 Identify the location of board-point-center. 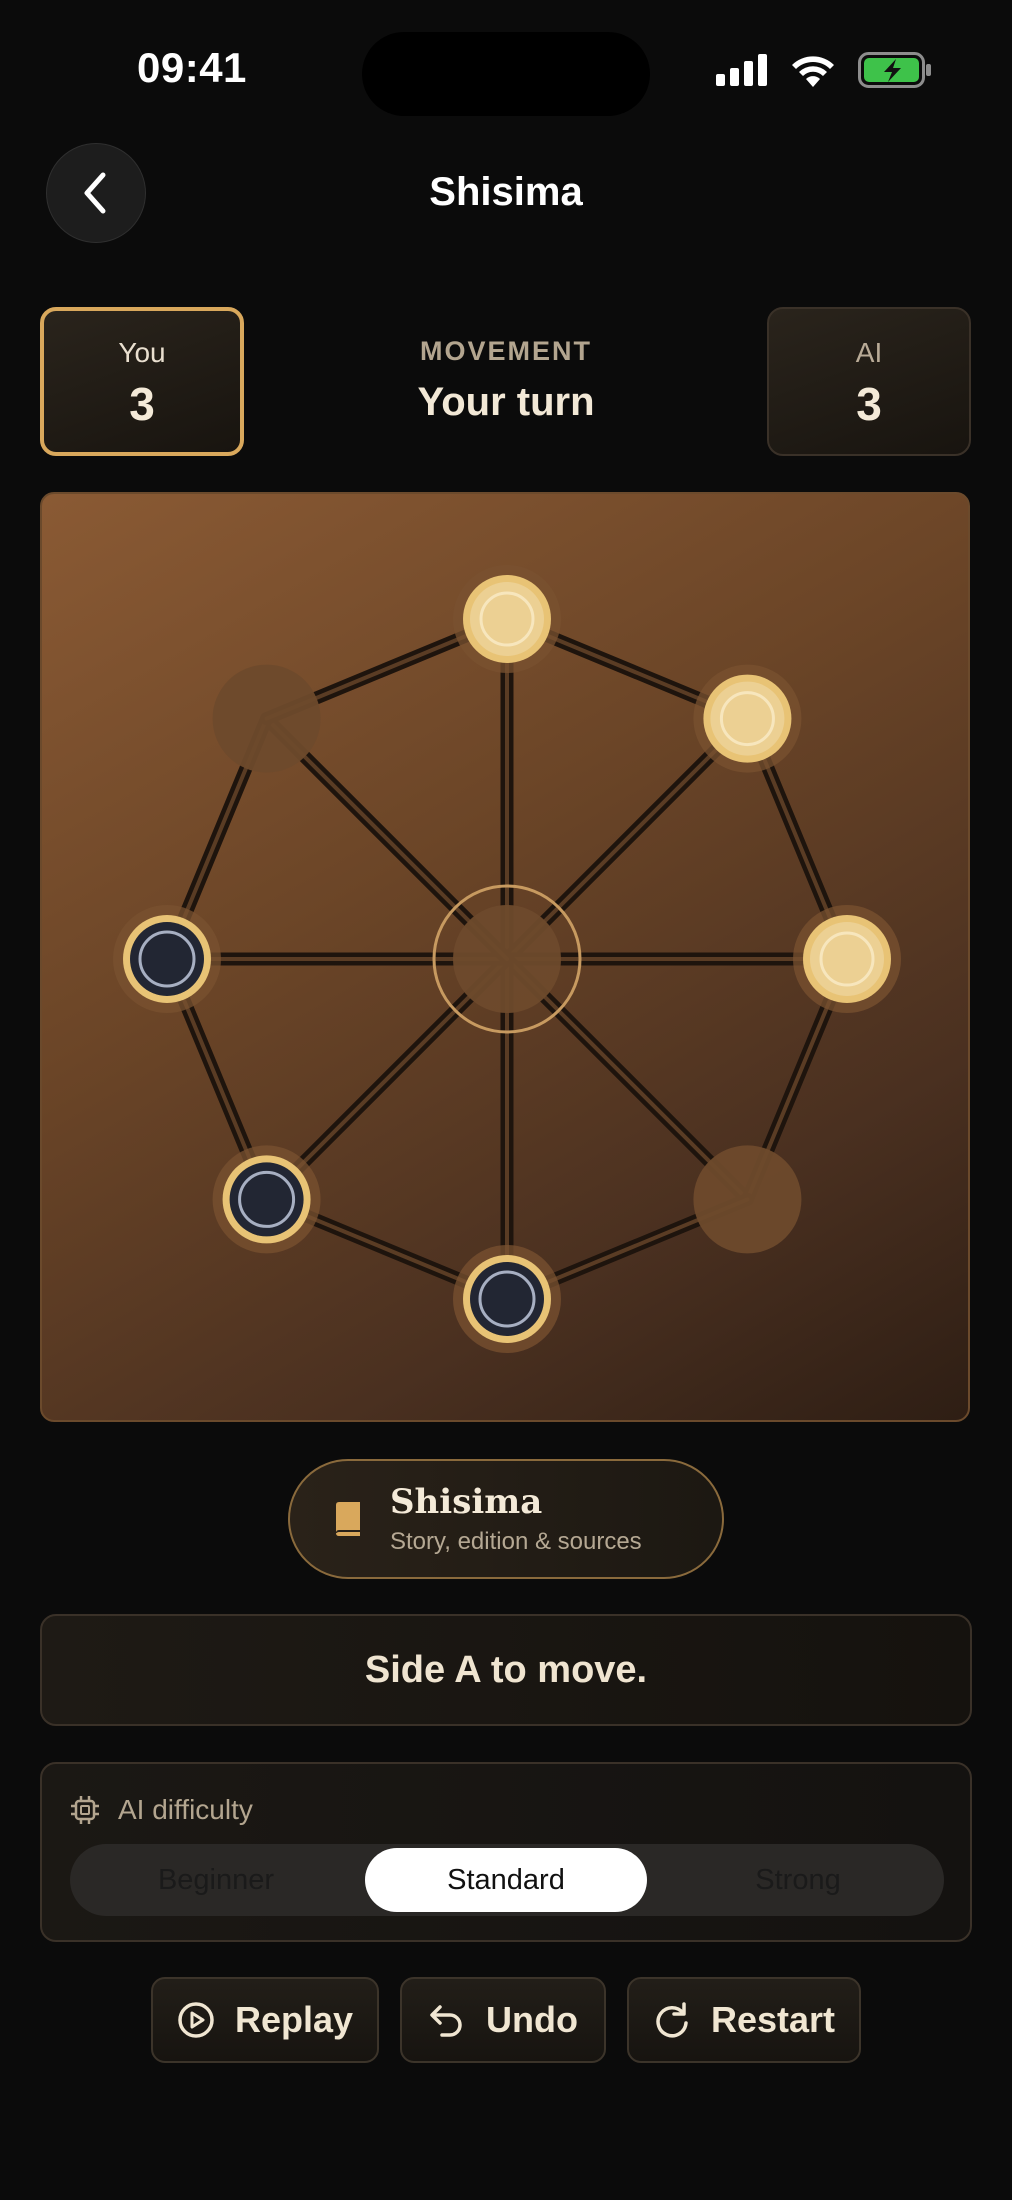
(507, 959).